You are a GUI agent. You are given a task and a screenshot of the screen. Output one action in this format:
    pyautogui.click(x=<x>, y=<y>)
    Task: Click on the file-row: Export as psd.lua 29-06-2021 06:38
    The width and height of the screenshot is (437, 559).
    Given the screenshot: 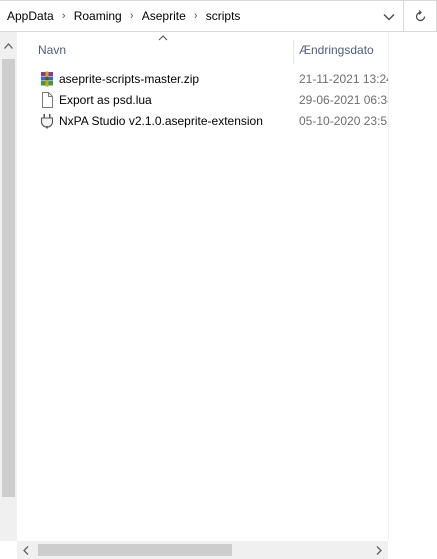 What is the action you would take?
    pyautogui.click(x=202, y=100)
    